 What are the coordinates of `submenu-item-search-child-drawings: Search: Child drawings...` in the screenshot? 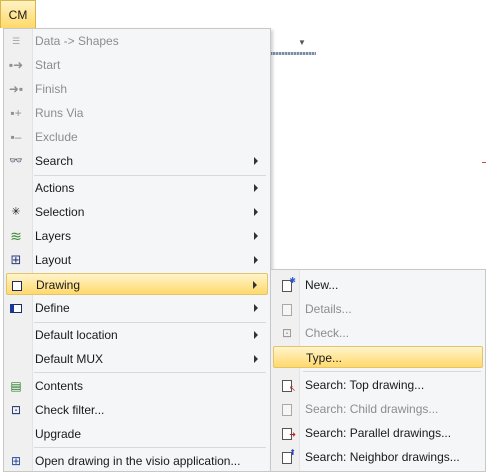 It's located at (378, 409).